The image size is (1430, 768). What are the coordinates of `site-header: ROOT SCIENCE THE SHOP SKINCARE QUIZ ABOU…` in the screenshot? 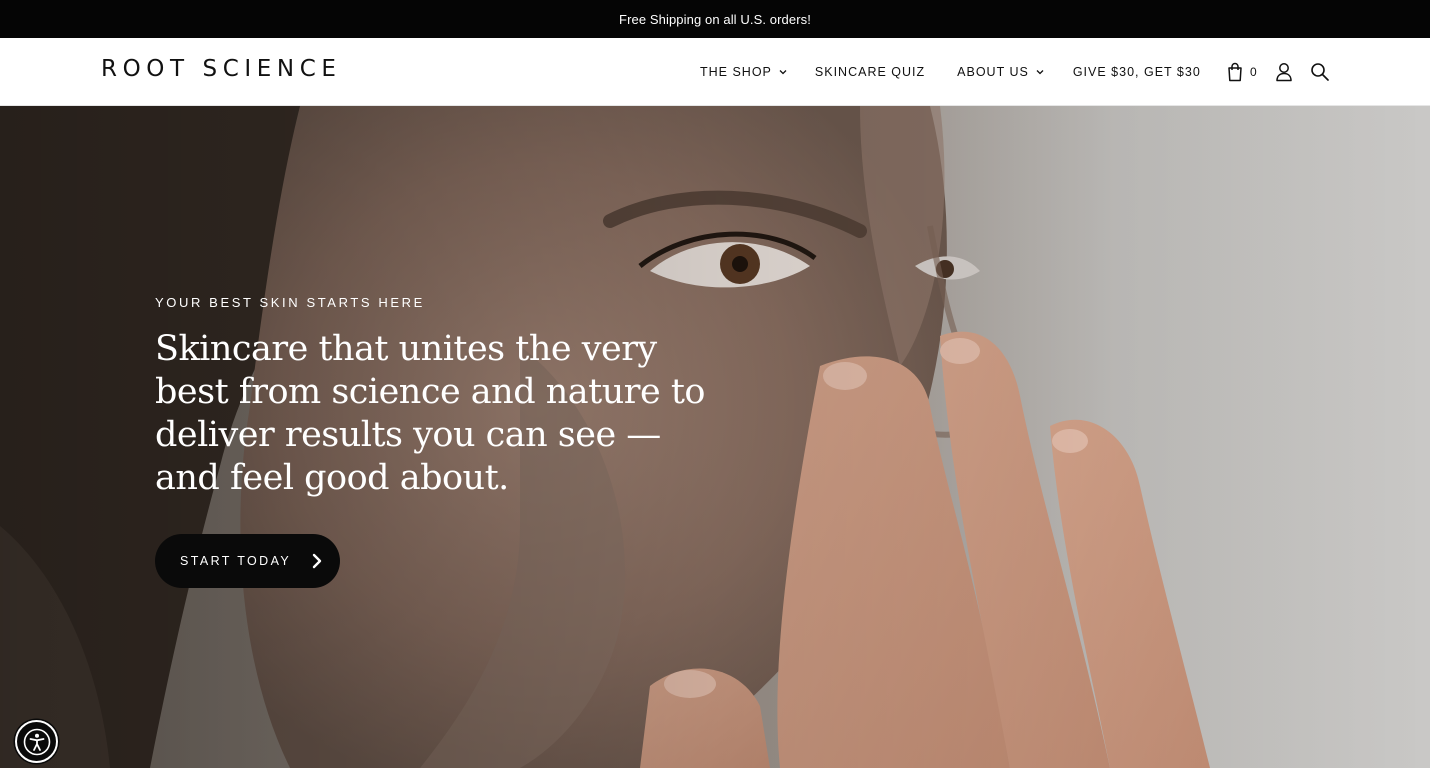 It's located at (715, 72).